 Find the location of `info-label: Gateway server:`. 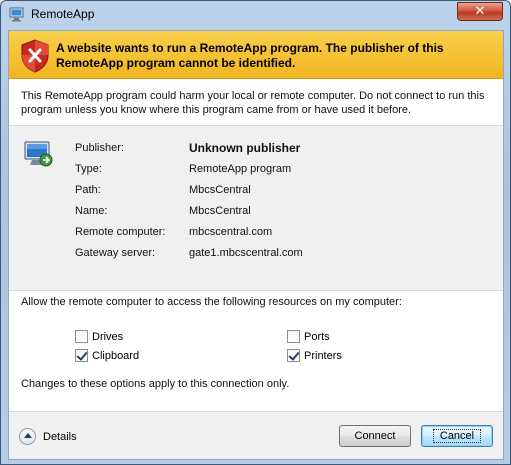

info-label: Gateway server: is located at coordinates (115, 253).